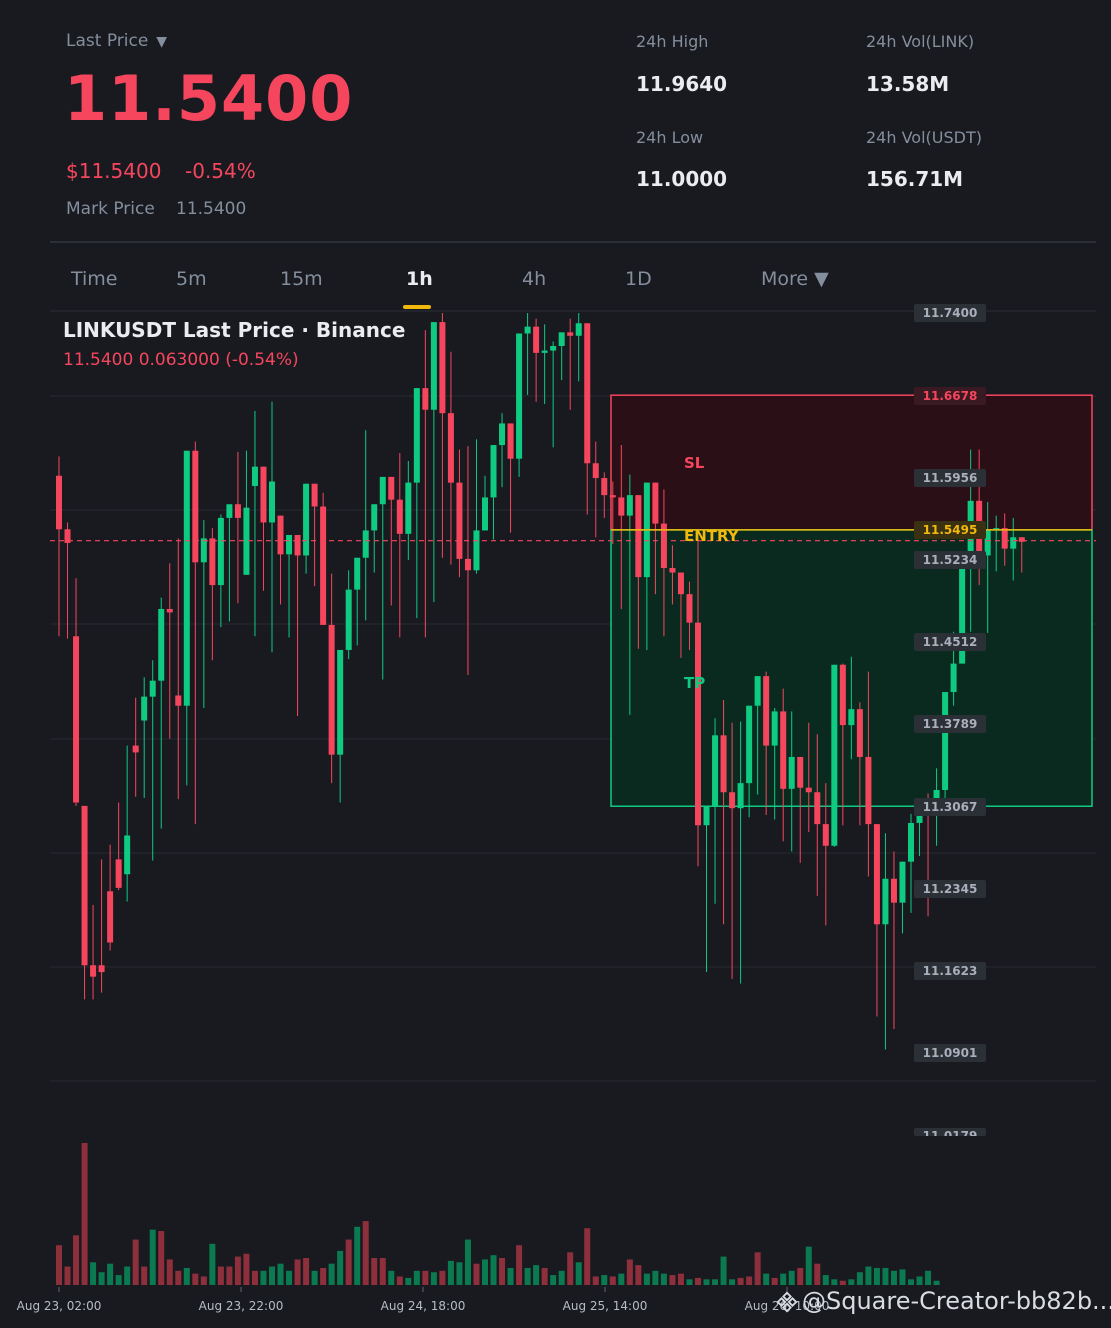 This screenshot has width=1111, height=1328. What do you see at coordinates (950, 478) in the screenshot?
I see `price-tick-label: 11.5956` at bounding box center [950, 478].